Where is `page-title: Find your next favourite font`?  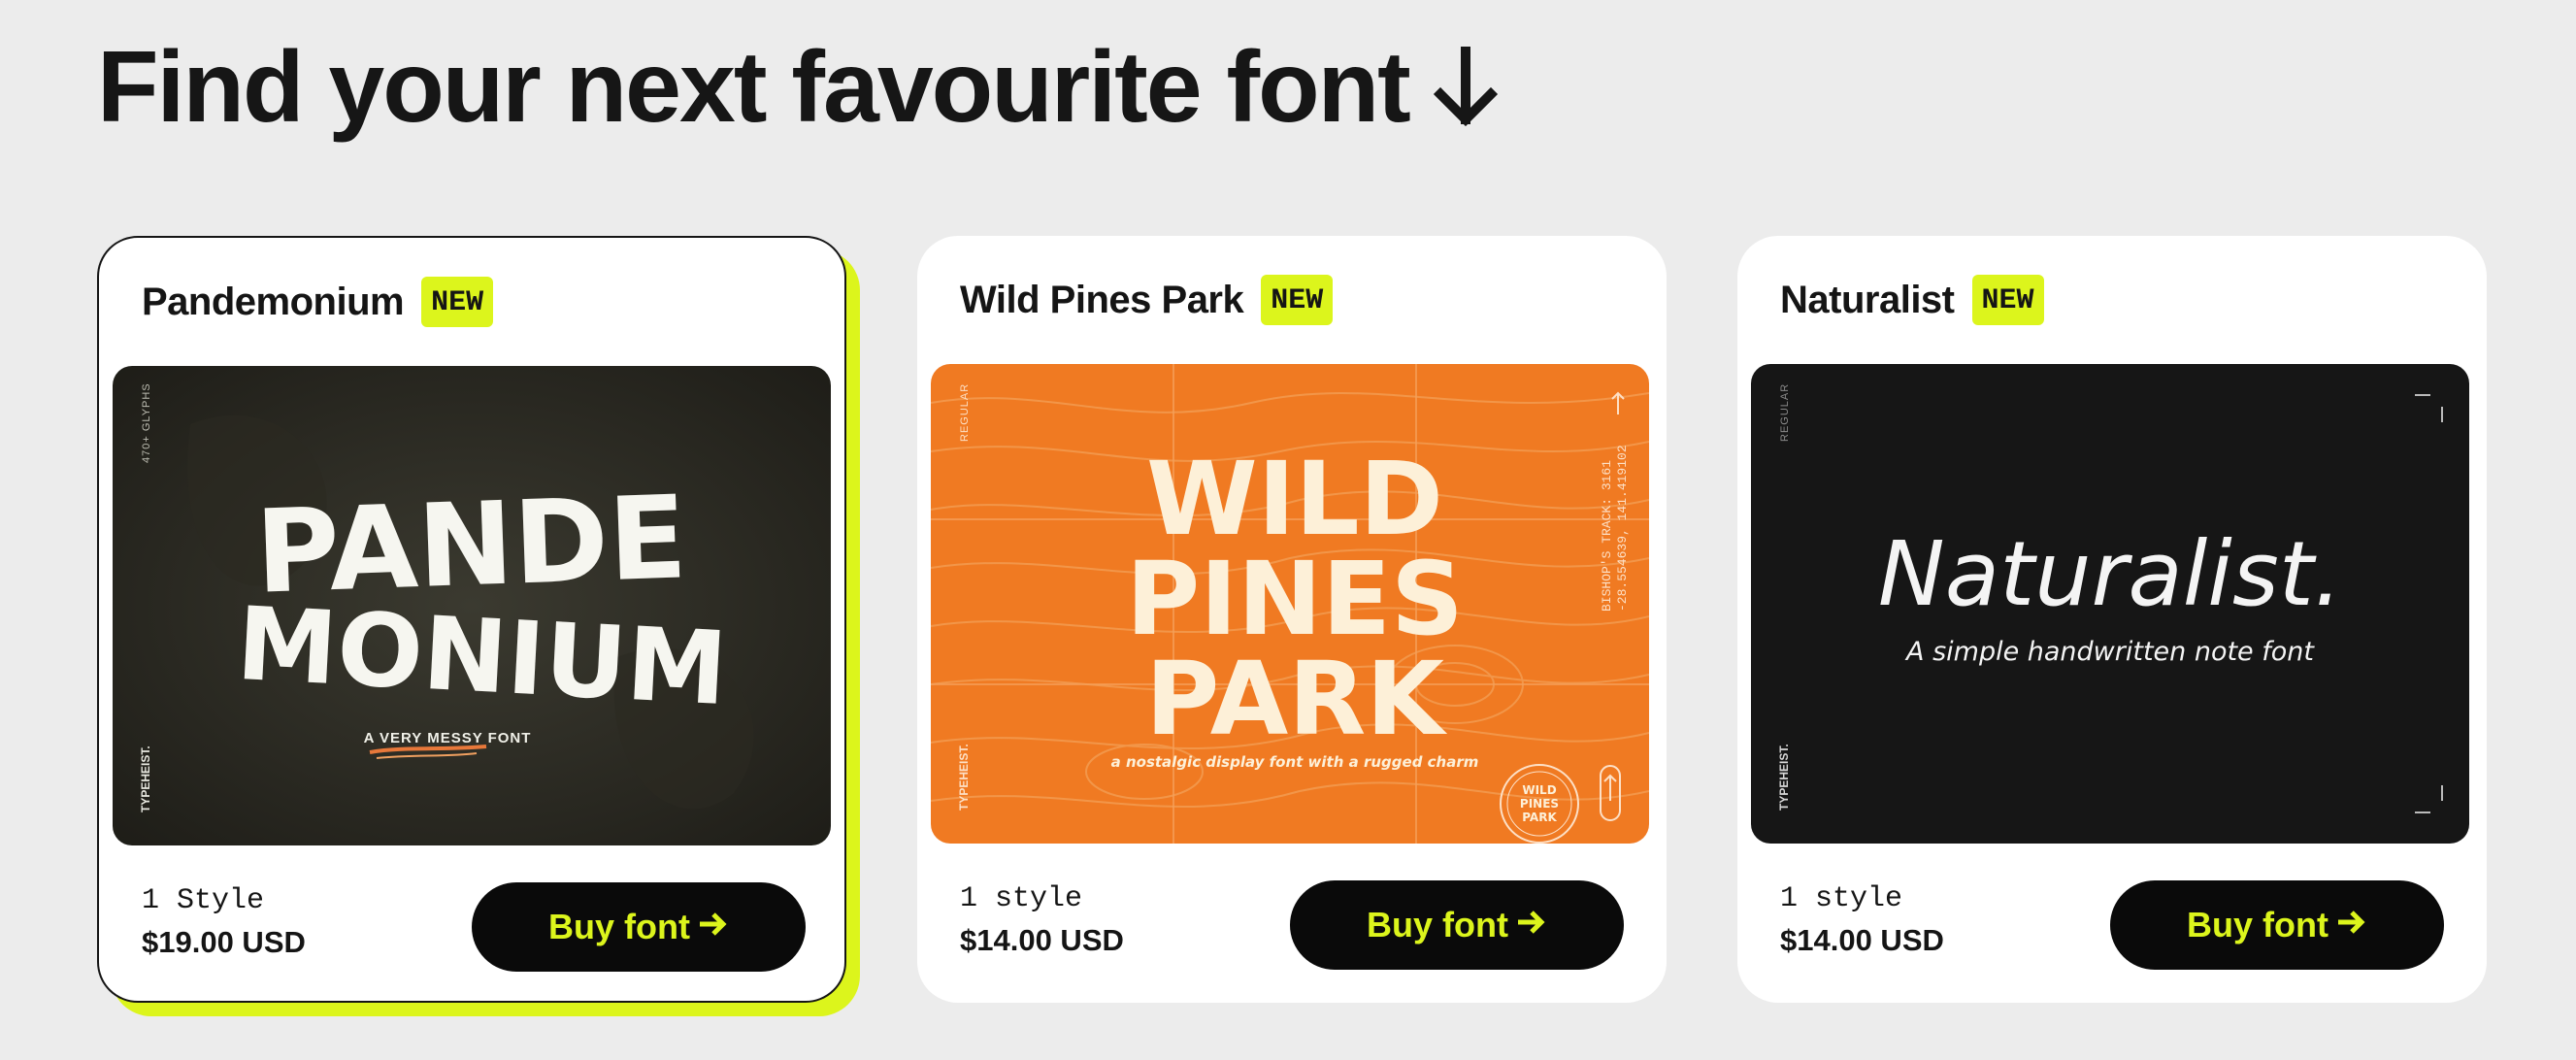
page-title: Find your next favourite font is located at coordinates (799, 87).